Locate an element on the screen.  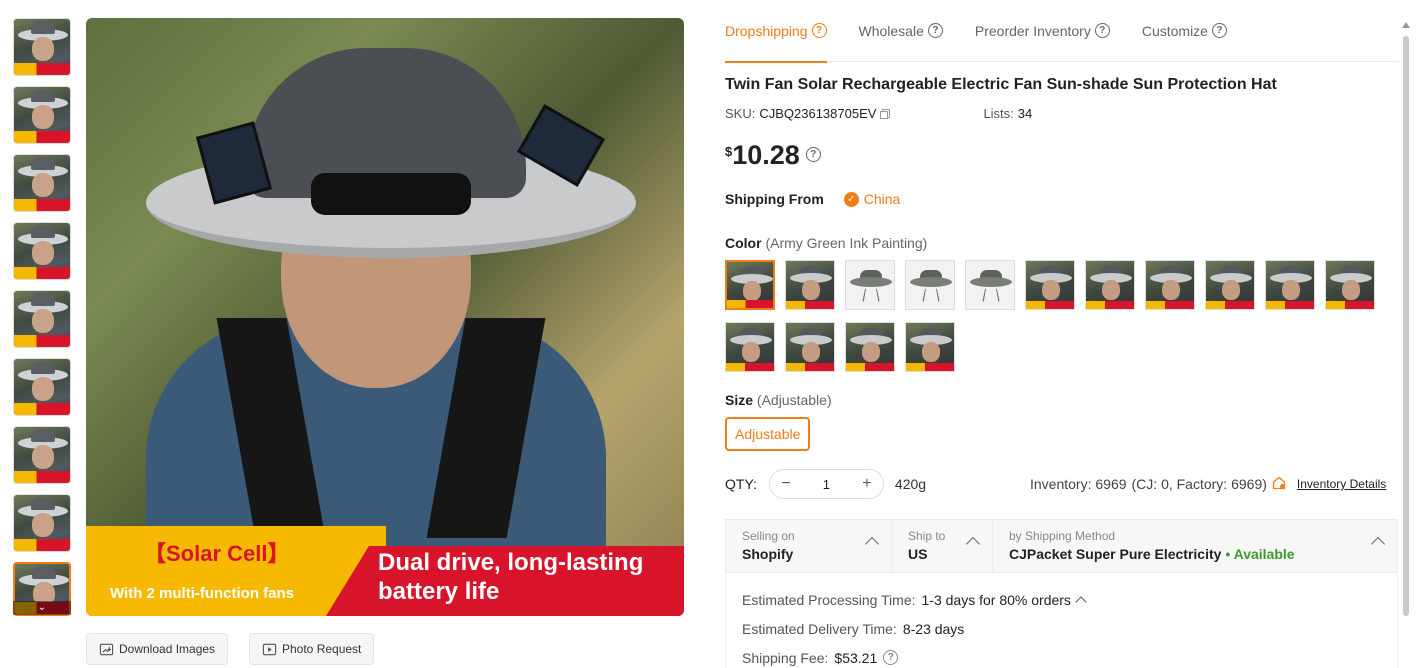
increment-button: + is located at coordinates (867, 484).